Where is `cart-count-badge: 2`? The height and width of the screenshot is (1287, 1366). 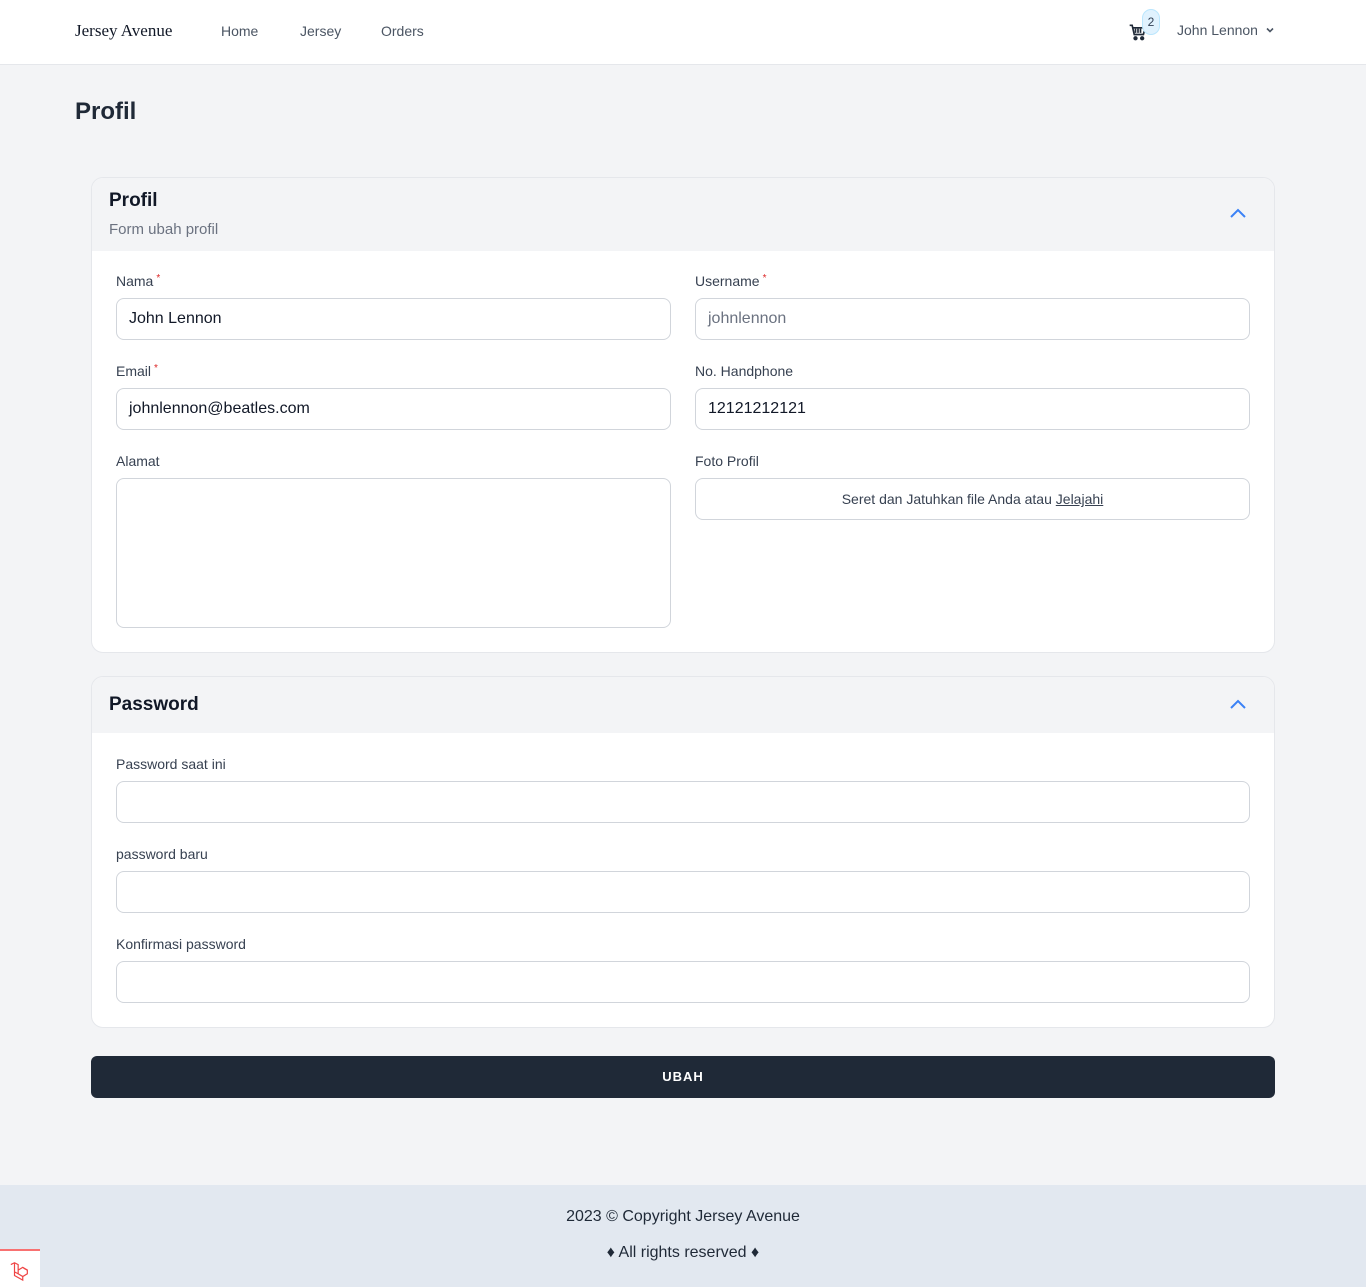 cart-count-badge: 2 is located at coordinates (1151, 22).